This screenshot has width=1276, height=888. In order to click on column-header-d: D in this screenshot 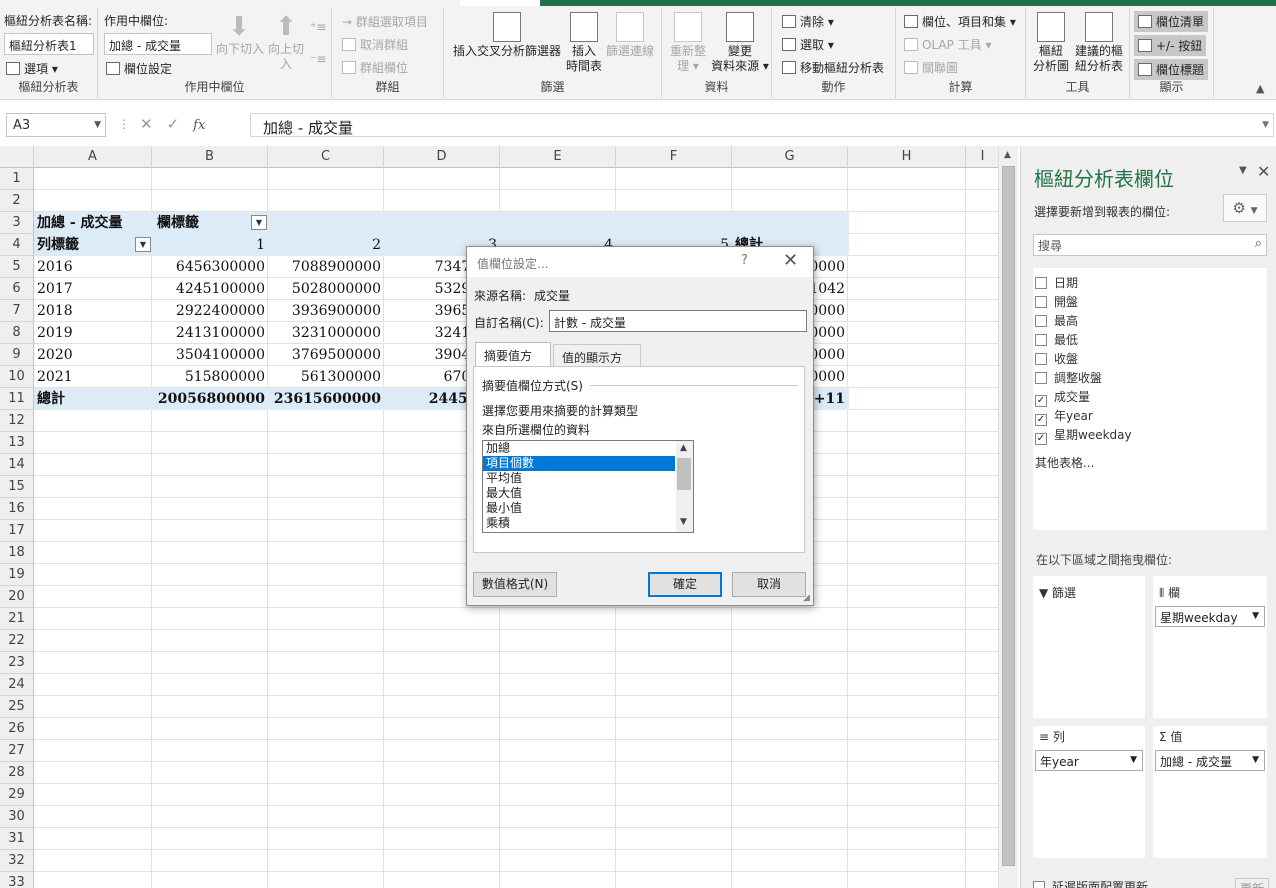, I will do `click(442, 157)`.